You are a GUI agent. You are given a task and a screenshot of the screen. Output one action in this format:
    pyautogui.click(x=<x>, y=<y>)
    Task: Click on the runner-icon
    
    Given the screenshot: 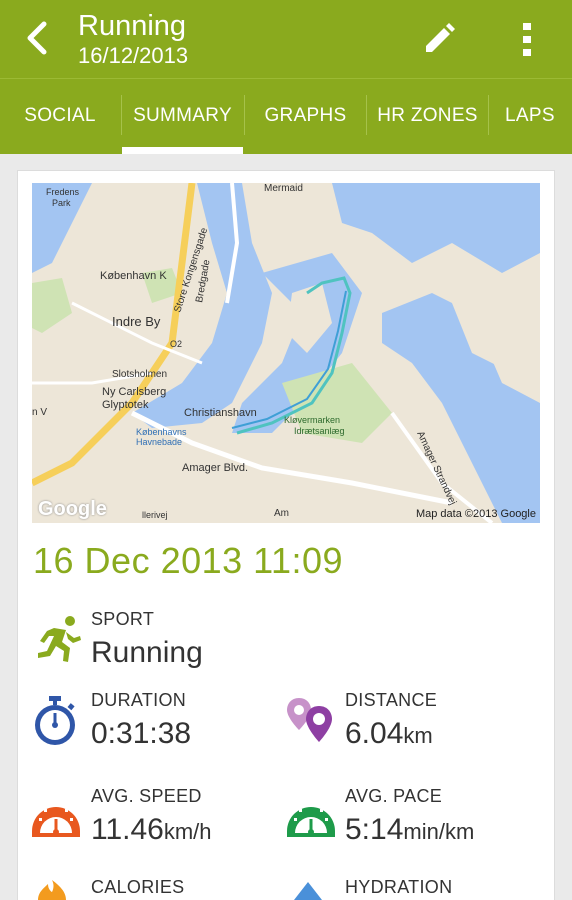 What is the action you would take?
    pyautogui.click(x=59, y=639)
    